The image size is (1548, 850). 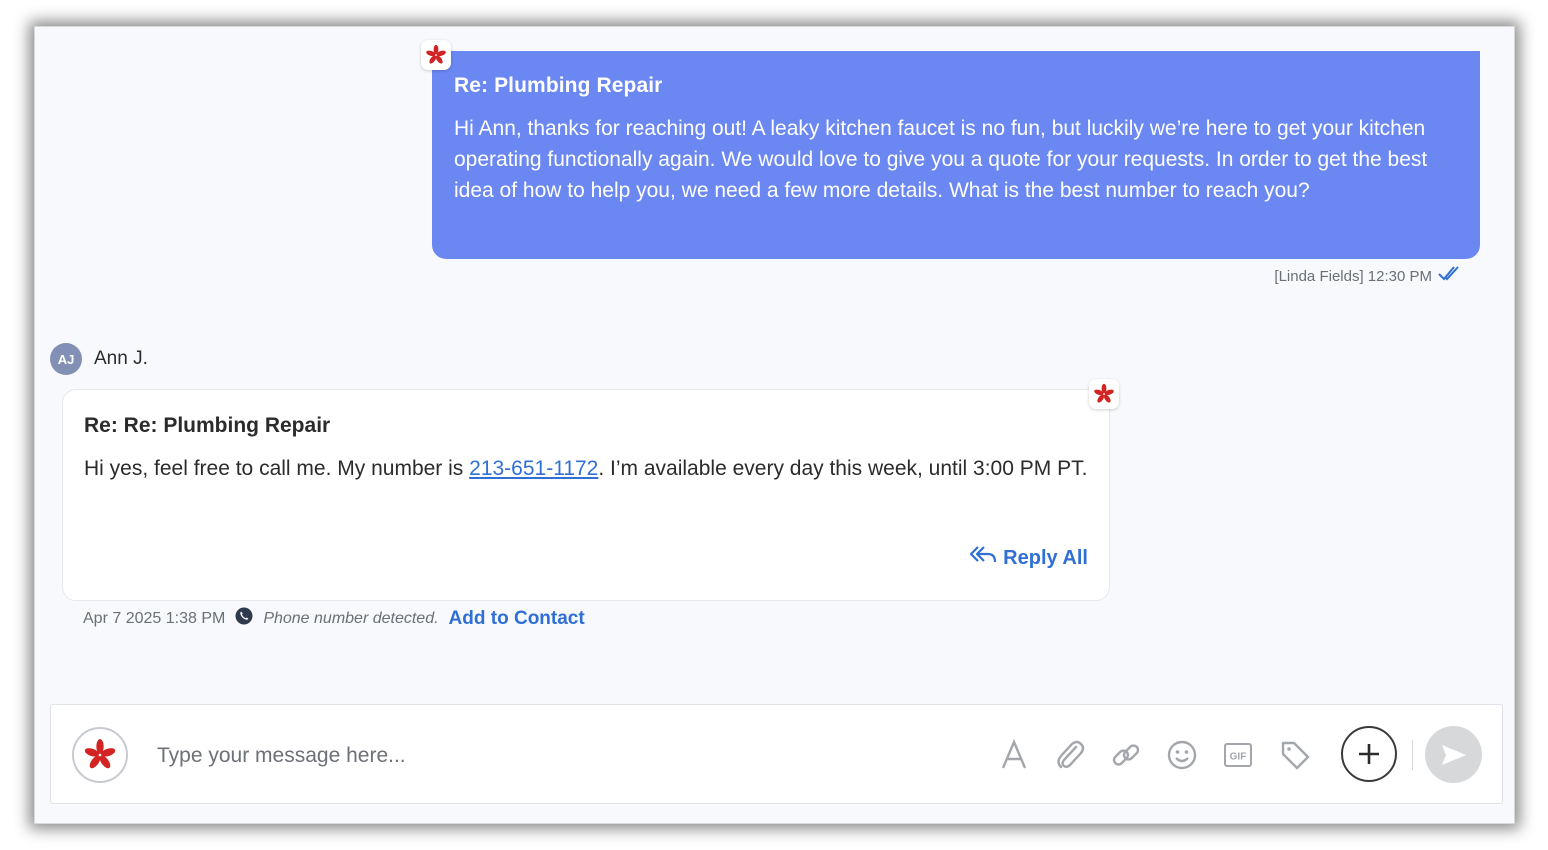 I want to click on phone-number-link: 213-651-1172, so click(x=533, y=468).